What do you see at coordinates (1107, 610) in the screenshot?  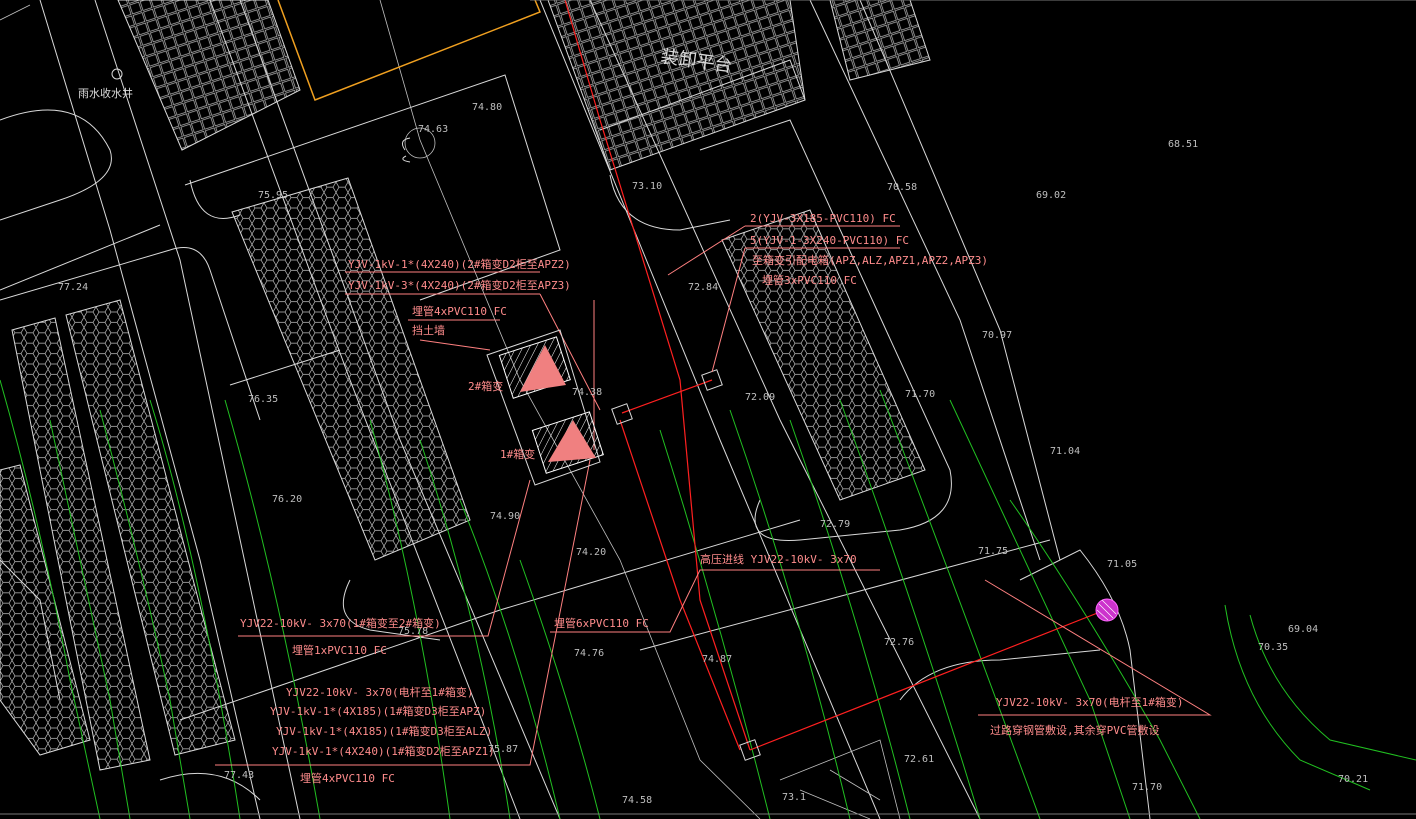 I see `utility-pole-icon` at bounding box center [1107, 610].